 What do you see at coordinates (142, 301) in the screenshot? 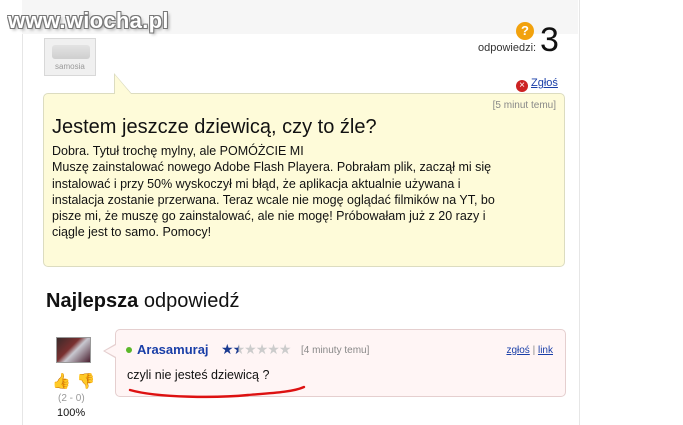
I see `best-answer-heading: Najlepsza odpowiedź` at bounding box center [142, 301].